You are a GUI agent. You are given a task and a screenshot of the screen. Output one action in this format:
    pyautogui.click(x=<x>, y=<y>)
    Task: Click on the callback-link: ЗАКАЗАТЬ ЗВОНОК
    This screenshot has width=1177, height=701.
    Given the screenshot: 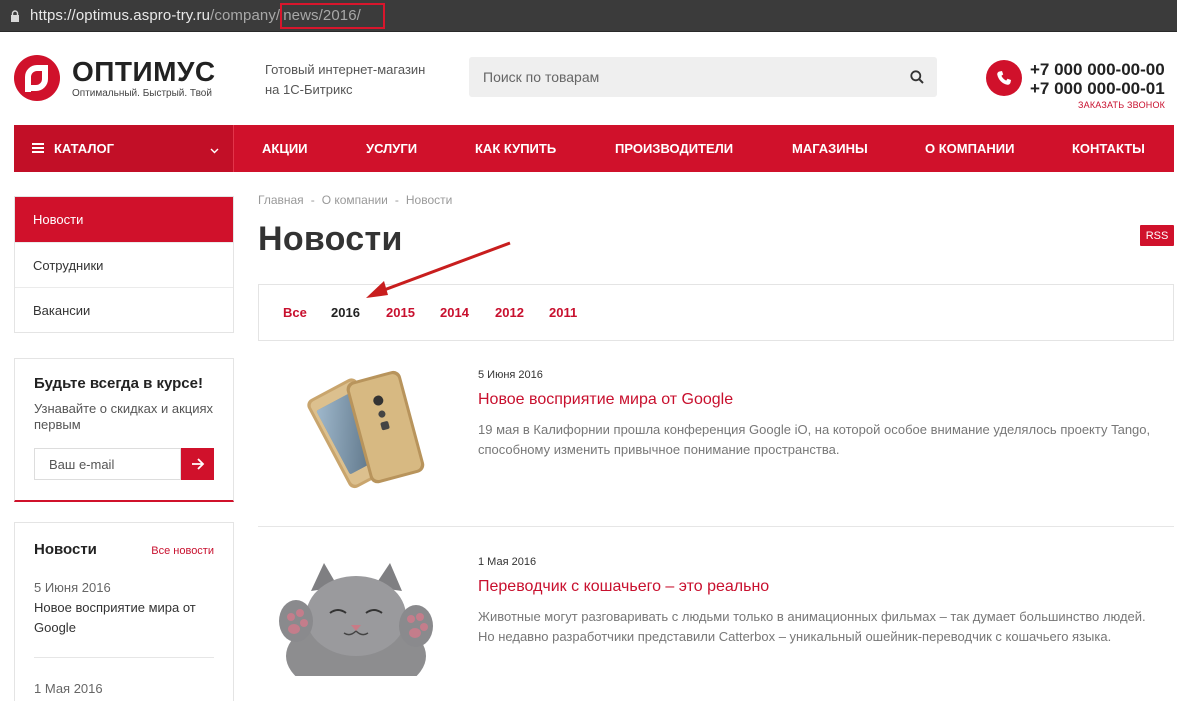 What is the action you would take?
    pyautogui.click(x=1121, y=105)
    